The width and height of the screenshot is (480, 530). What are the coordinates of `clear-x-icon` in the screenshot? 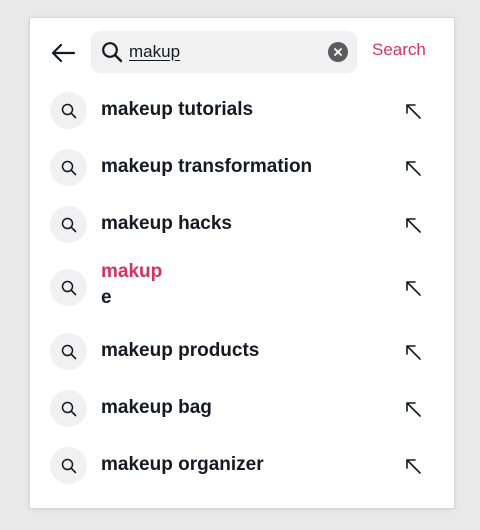 It's located at (338, 52).